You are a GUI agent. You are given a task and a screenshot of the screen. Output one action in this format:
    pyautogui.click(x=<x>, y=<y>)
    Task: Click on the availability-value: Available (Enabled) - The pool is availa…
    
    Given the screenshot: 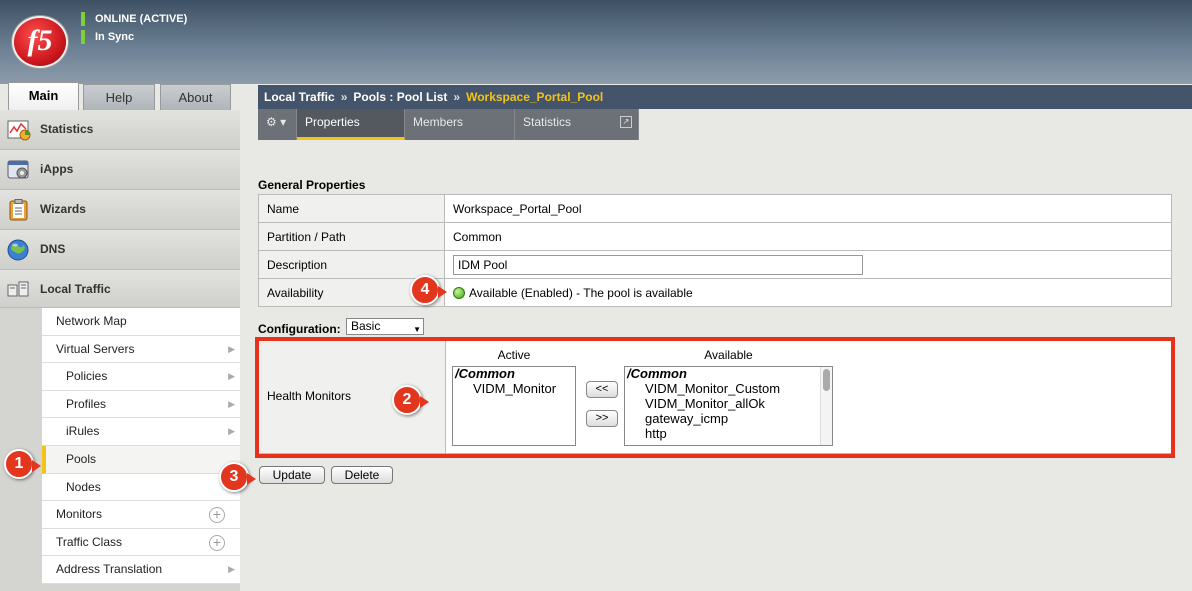 What is the action you would take?
    pyautogui.click(x=581, y=292)
    